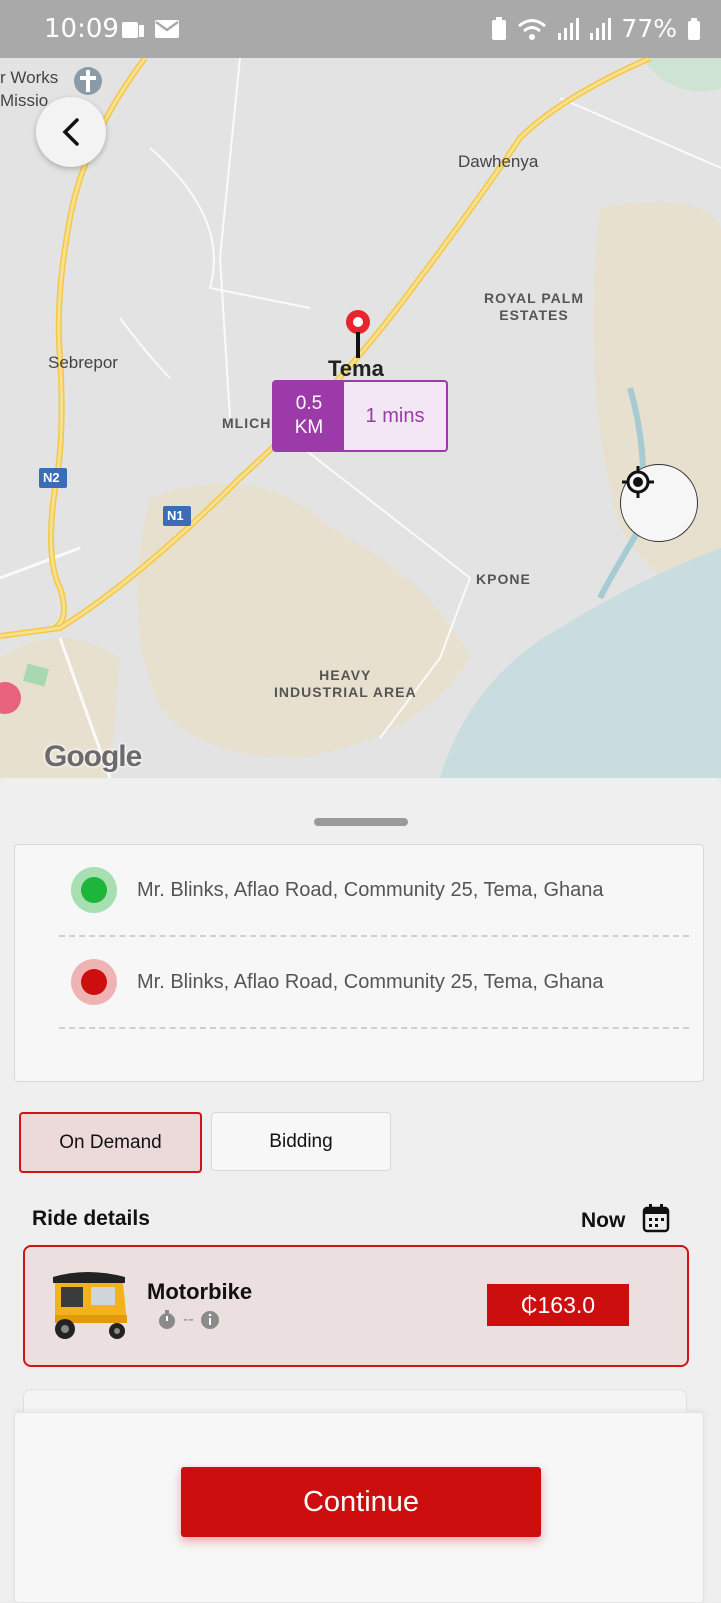  I want to click on chevron-left-icon, so click(70, 132).